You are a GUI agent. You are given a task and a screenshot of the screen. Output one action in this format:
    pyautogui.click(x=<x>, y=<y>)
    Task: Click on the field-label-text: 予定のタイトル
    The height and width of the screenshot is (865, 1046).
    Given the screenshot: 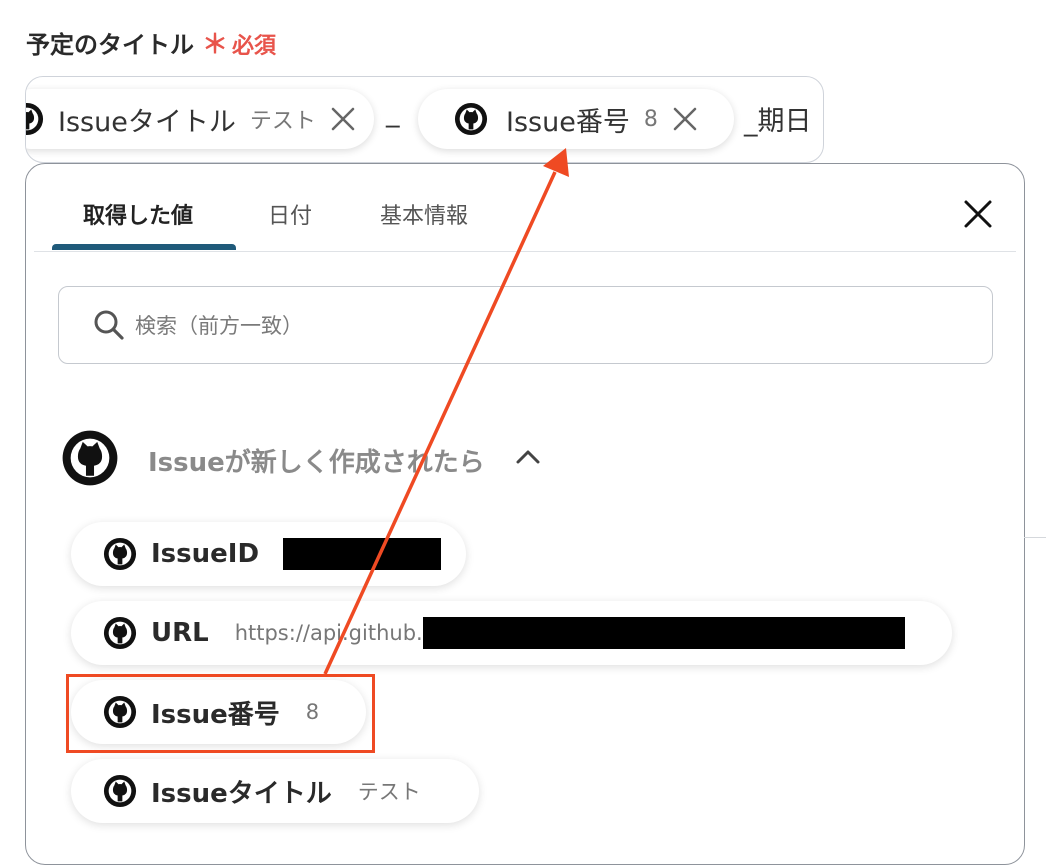 What is the action you would take?
    pyautogui.click(x=110, y=45)
    